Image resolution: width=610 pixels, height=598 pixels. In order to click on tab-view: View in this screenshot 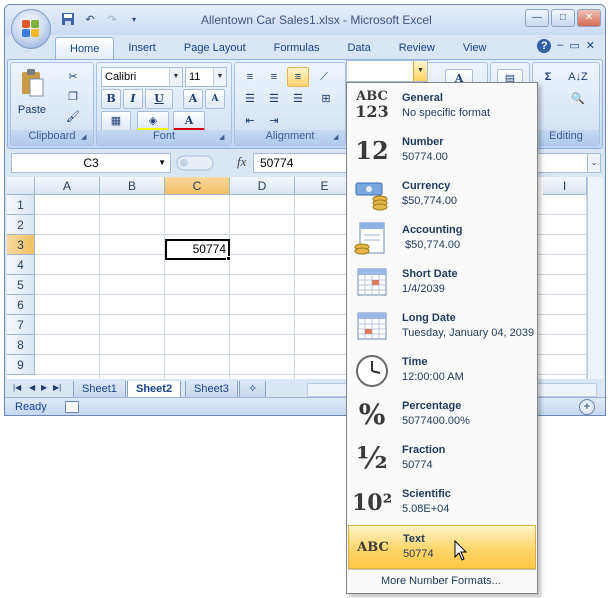, I will do `click(475, 48)`.